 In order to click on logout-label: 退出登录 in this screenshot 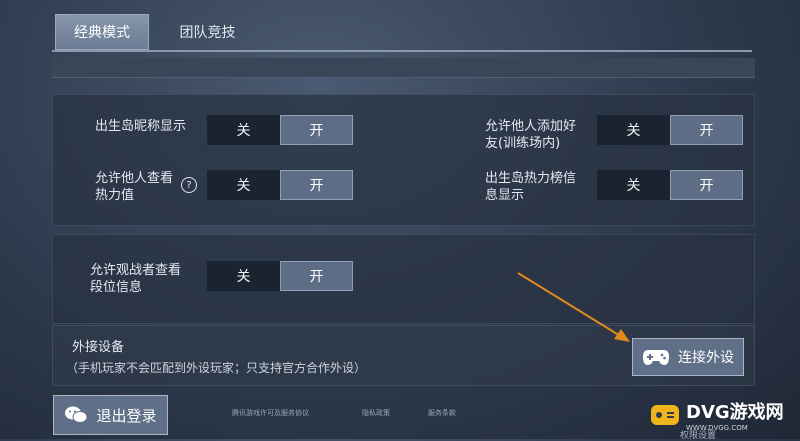, I will do `click(126, 415)`.